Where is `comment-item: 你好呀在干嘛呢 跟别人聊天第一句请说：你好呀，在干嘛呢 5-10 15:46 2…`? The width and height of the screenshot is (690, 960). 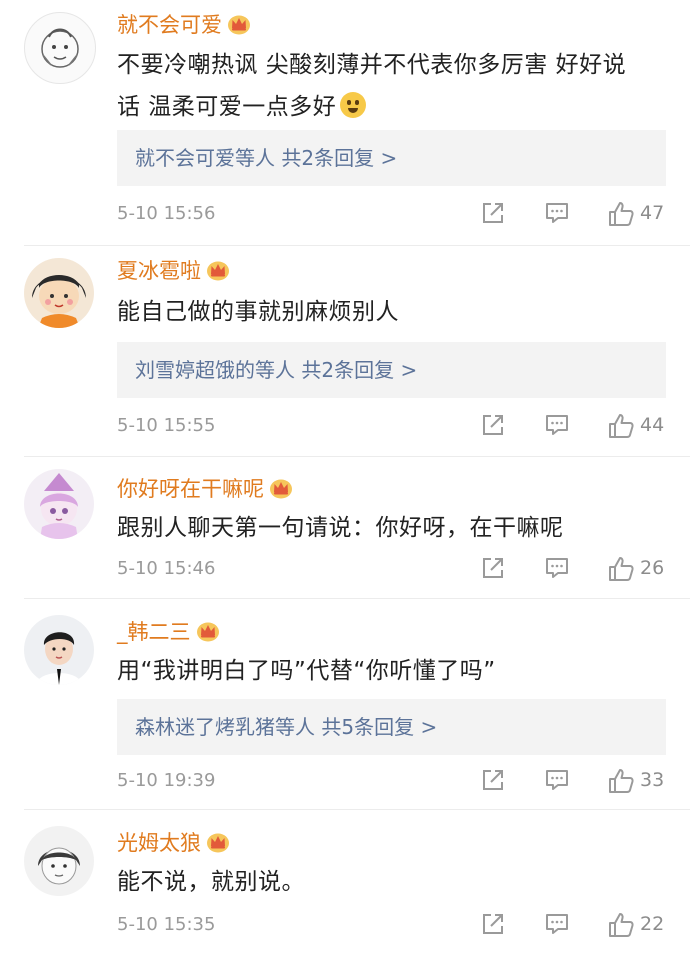
comment-item: 你好呀在干嘛呢 跟别人聊天第一句请说：你好呀，在干嘛呢 5-10 15:46 2… is located at coordinates (345, 527).